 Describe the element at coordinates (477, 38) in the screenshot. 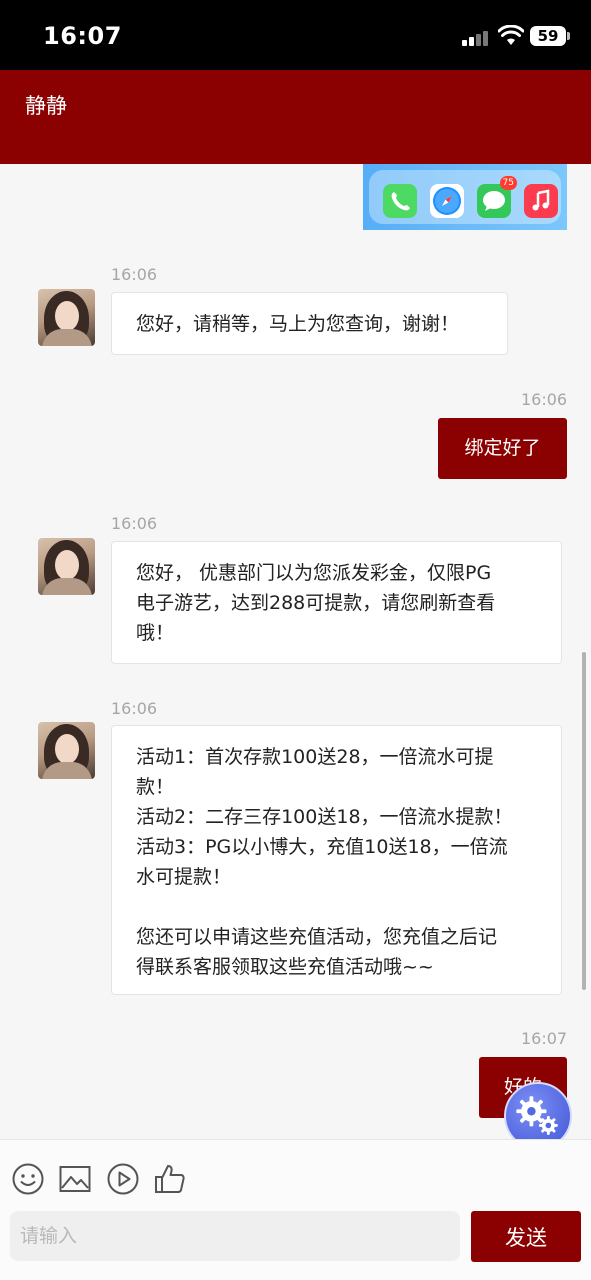

I see `cellular-signal-icon` at that location.